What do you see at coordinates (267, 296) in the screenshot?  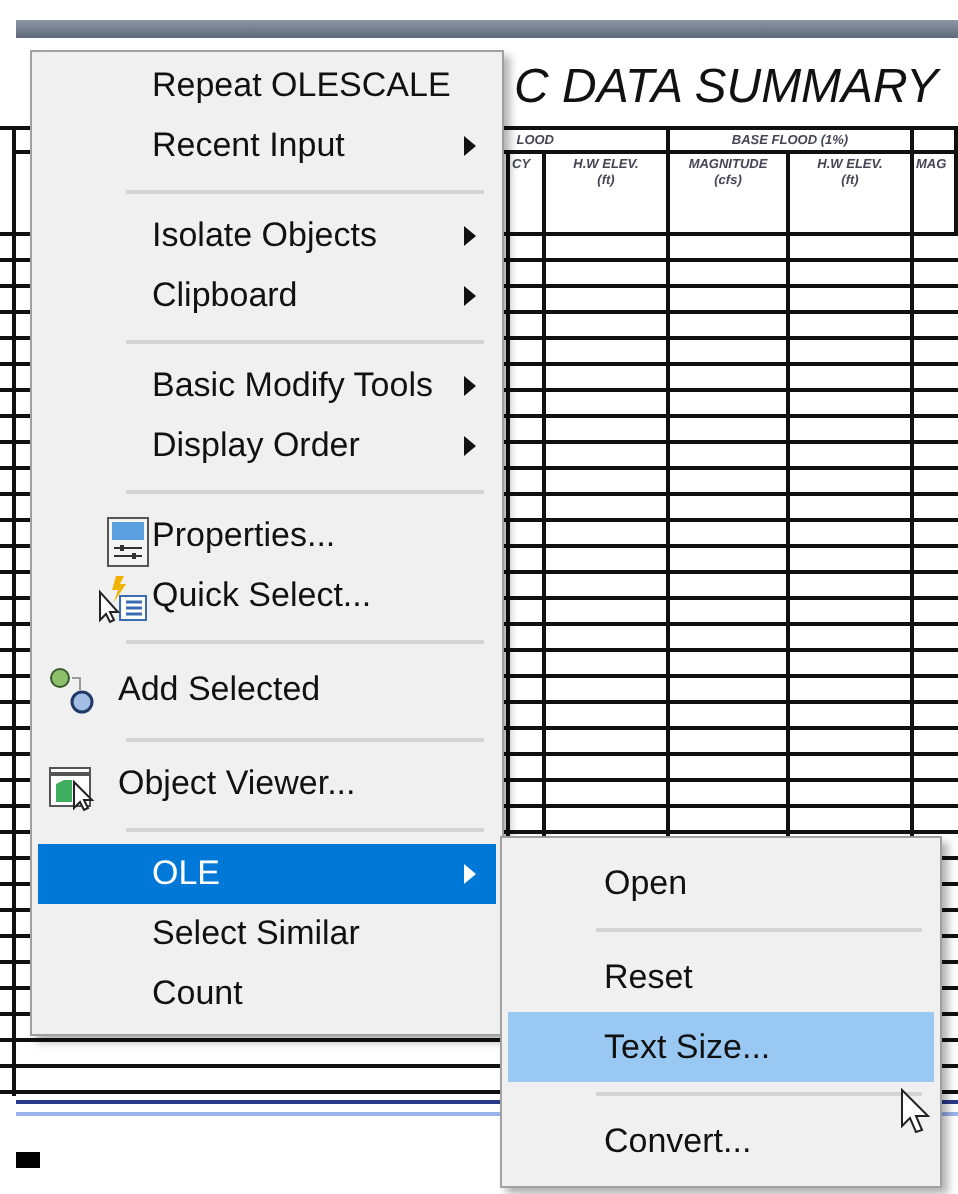 I see `menu-item: Clipboard` at bounding box center [267, 296].